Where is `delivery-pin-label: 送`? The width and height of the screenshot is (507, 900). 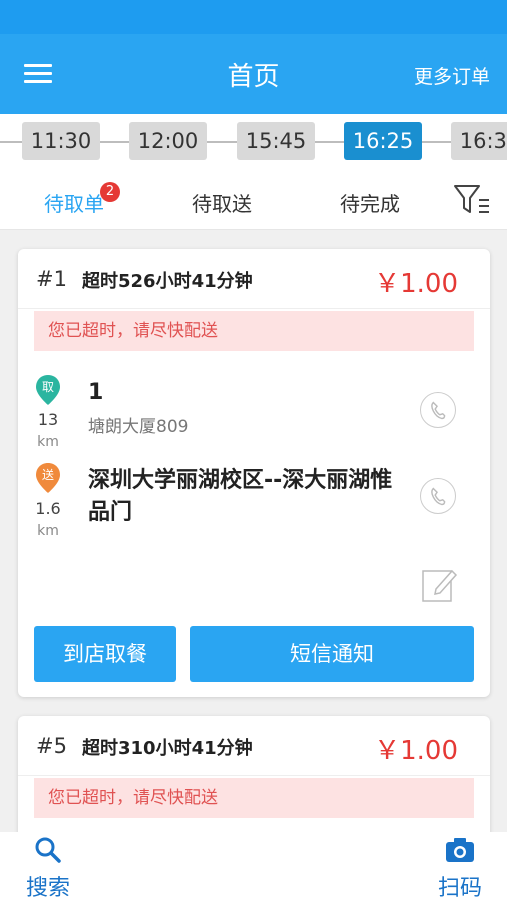 delivery-pin-label: 送 is located at coordinates (48, 474).